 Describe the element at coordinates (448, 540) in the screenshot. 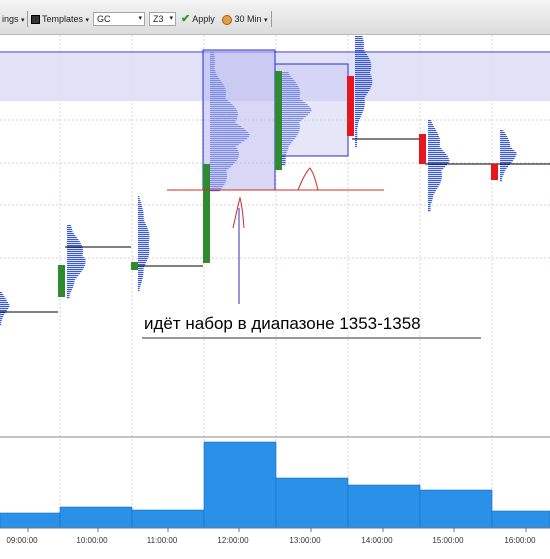

I see `time-tick-label: 15:00:00` at that location.